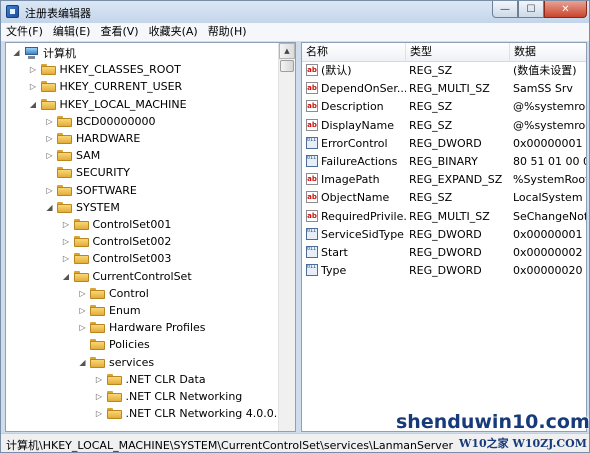 The image size is (590, 453). What do you see at coordinates (444, 198) in the screenshot?
I see `value-row: ab ObjectName REG_SZ LocalSystem` at bounding box center [444, 198].